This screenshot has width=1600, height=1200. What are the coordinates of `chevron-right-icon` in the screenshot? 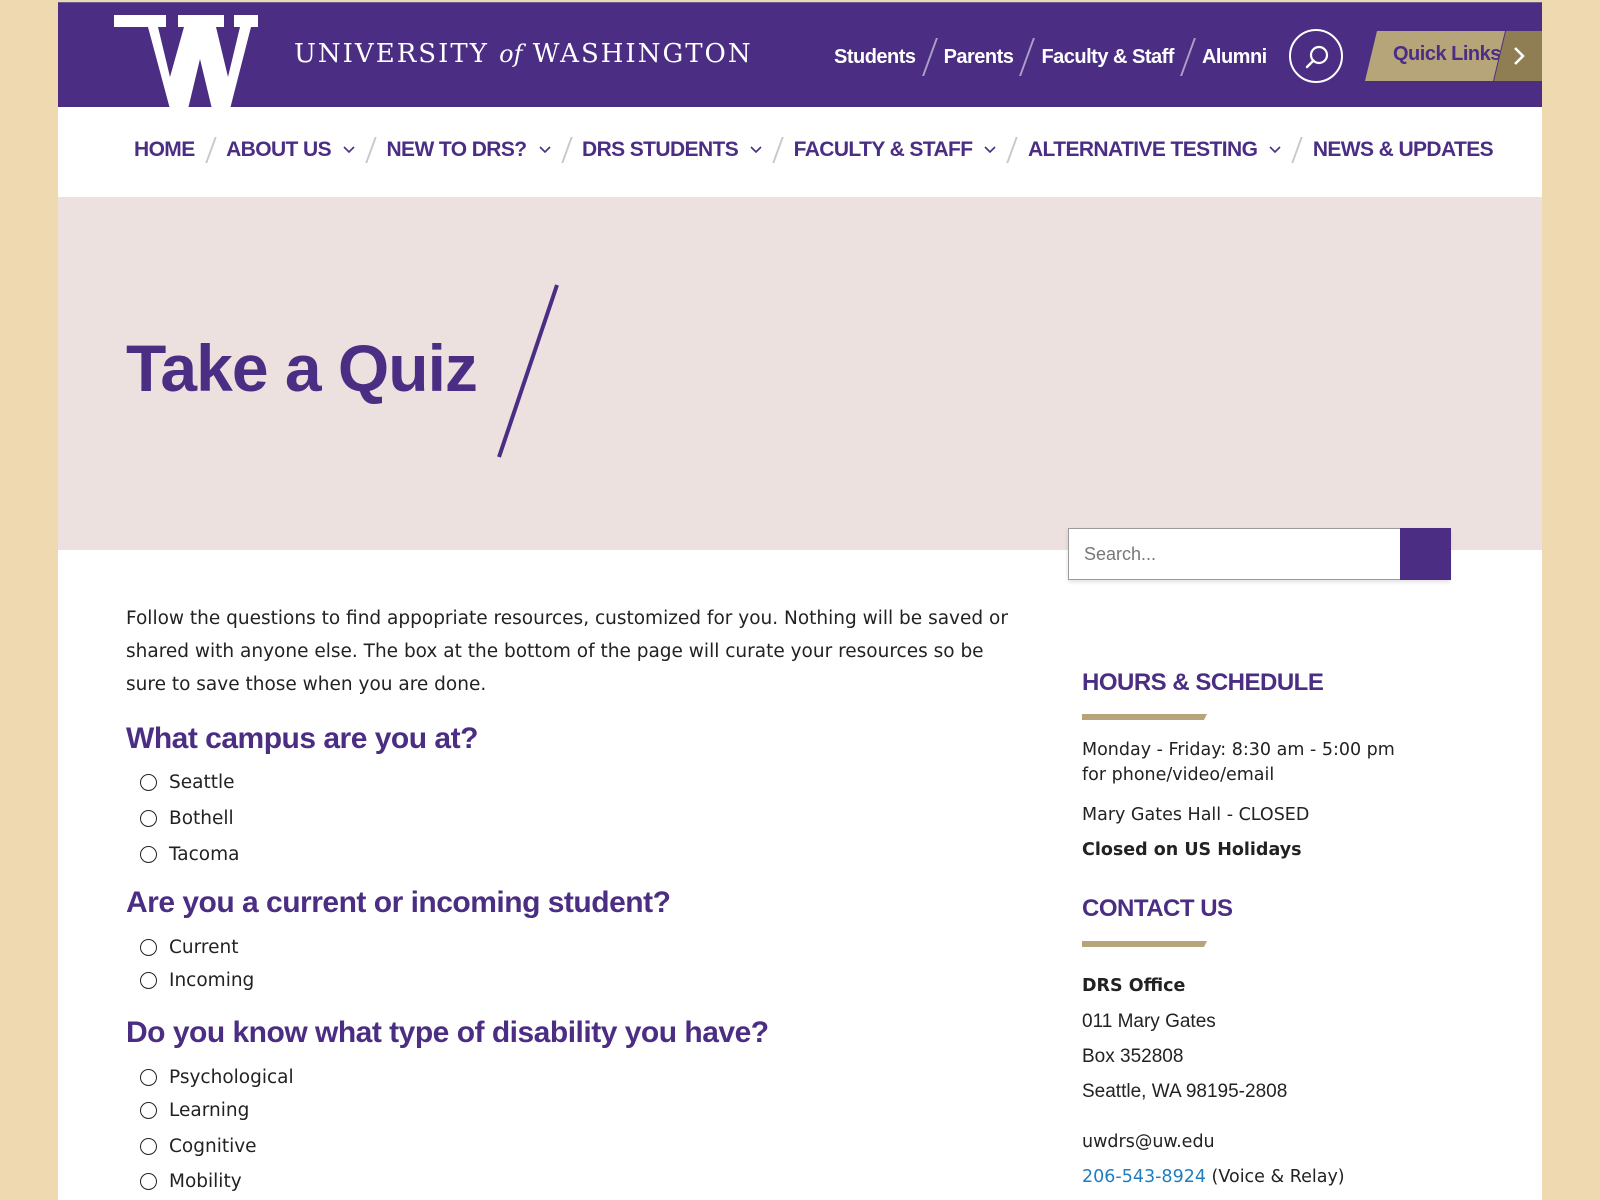 It's located at (1519, 56).